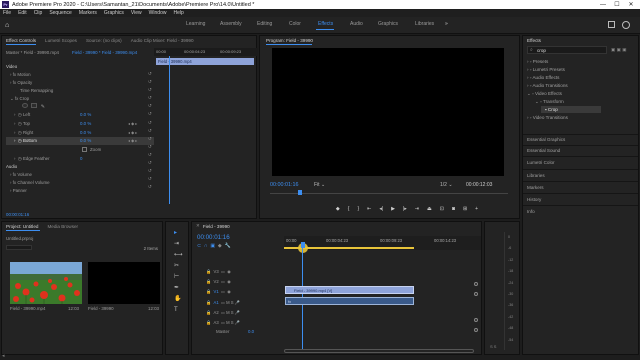 This screenshot has height=360, width=640. I want to click on hand-tool-icon: ✋, so click(178, 299).